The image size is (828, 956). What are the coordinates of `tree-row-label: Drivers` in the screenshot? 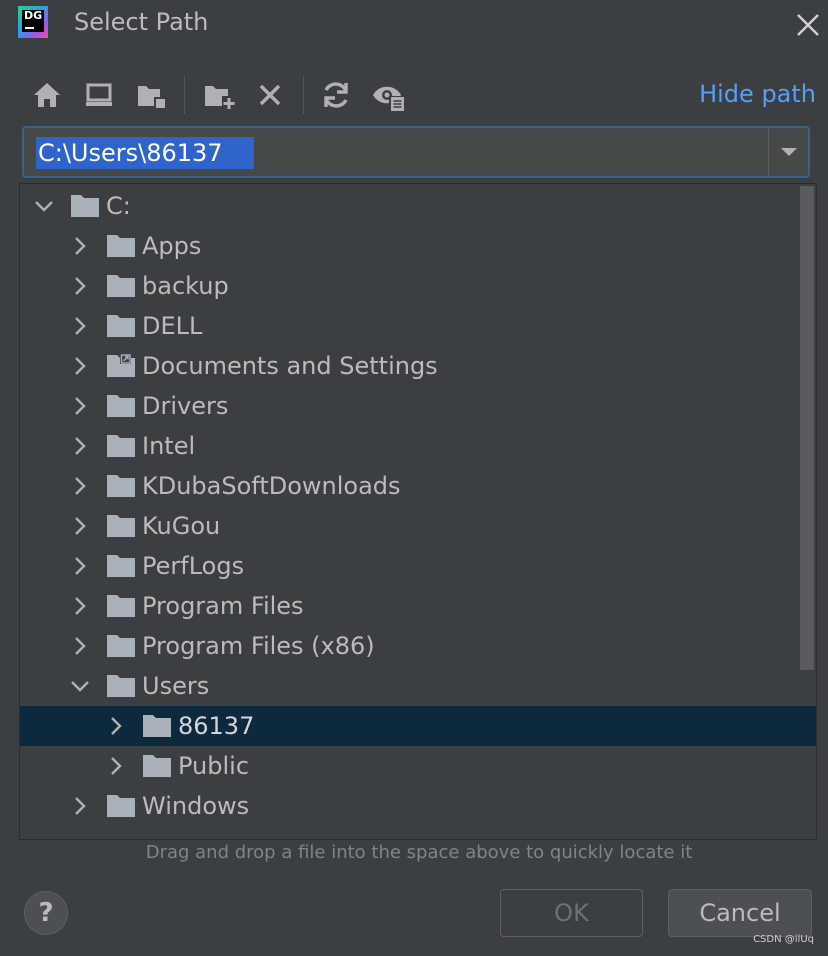 It's located at (185, 406).